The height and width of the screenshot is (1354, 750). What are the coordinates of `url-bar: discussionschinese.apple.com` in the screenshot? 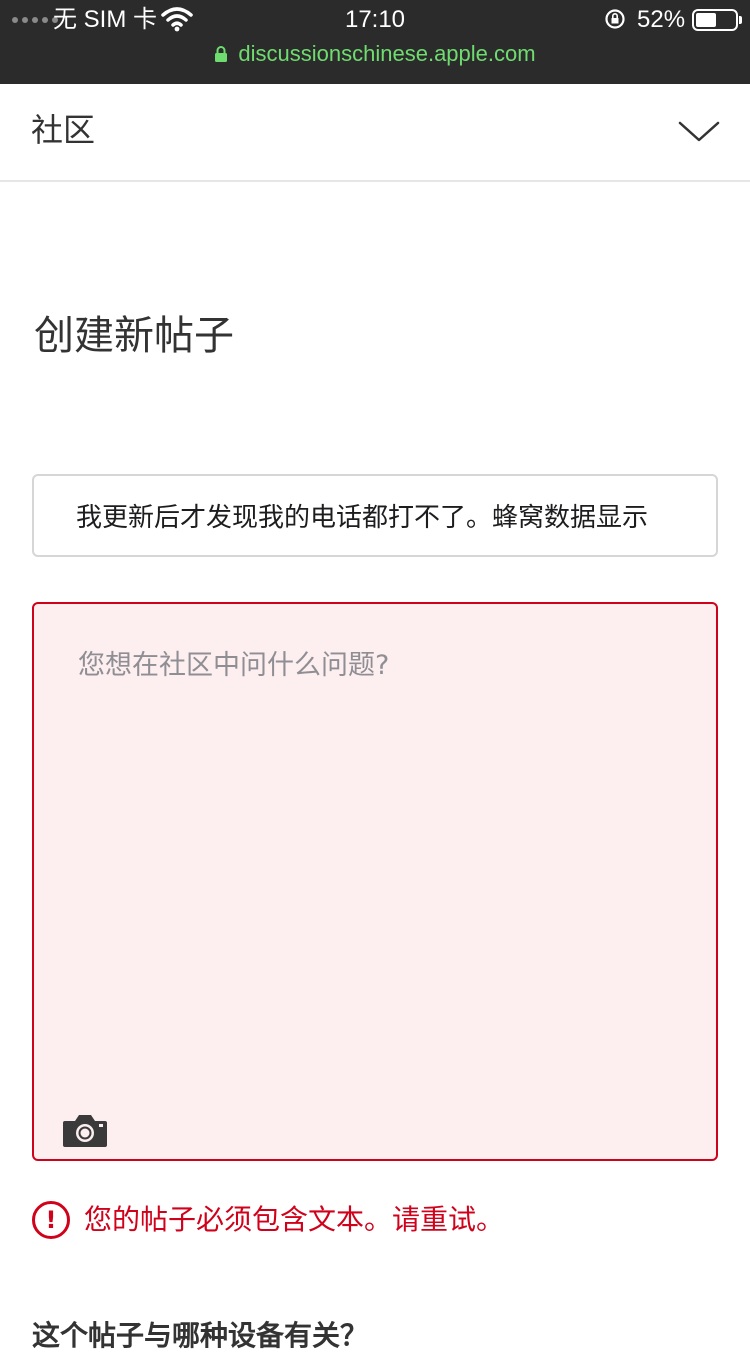 It's located at (375, 54).